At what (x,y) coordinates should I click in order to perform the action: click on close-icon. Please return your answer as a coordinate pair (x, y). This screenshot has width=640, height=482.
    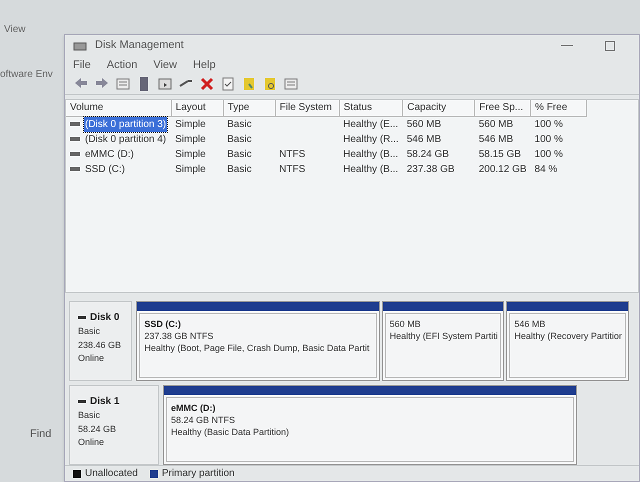
    Looking at the image, I should click on (207, 84).